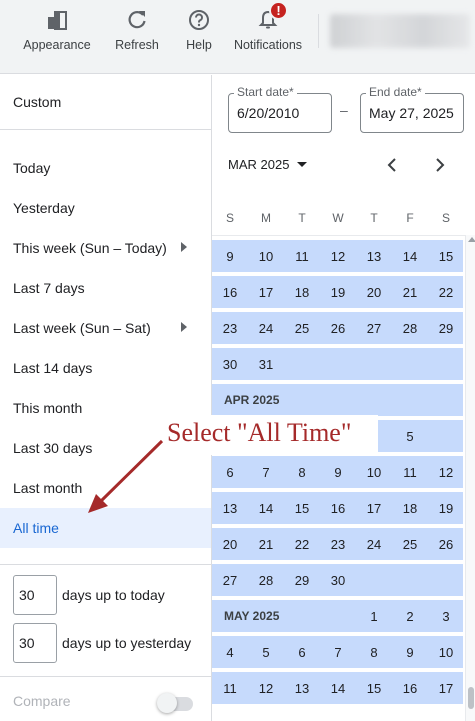 The image size is (475, 721). I want to click on chevron-left-icon, so click(391, 165).